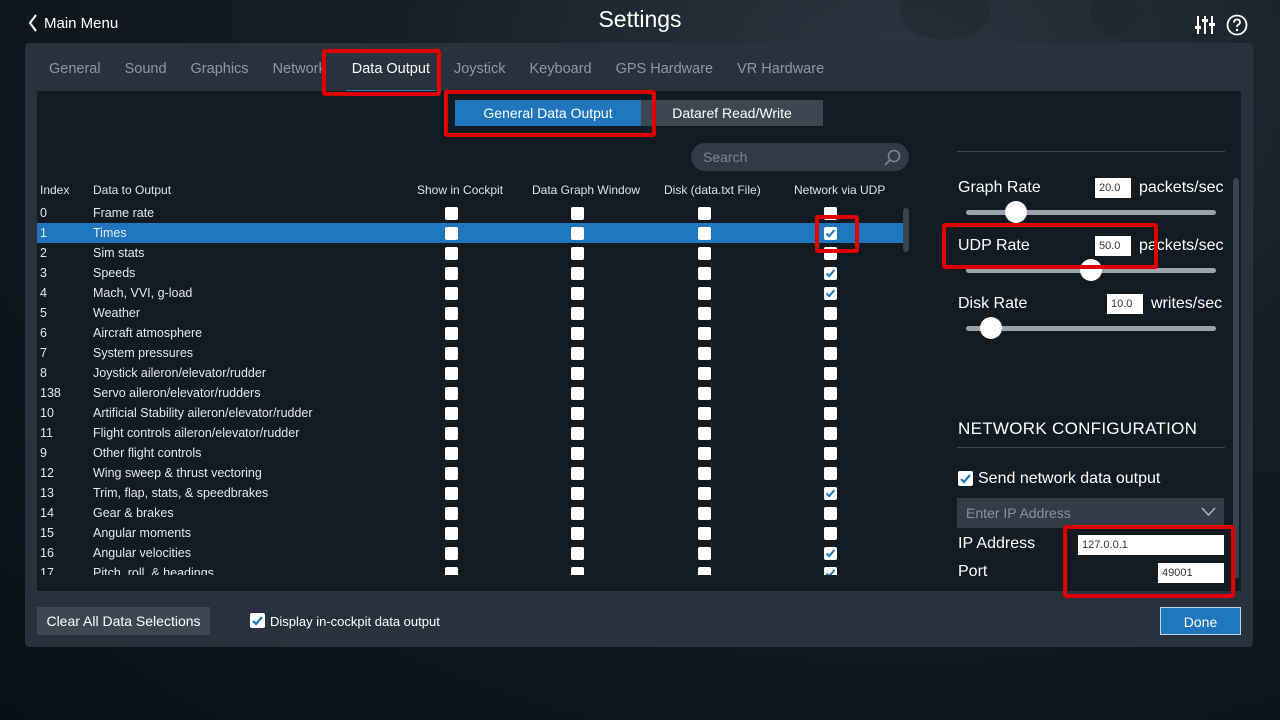 This screenshot has width=1280, height=720. I want to click on table-row: 12 Wing sweep & thrust vectoring, so click(470, 473).